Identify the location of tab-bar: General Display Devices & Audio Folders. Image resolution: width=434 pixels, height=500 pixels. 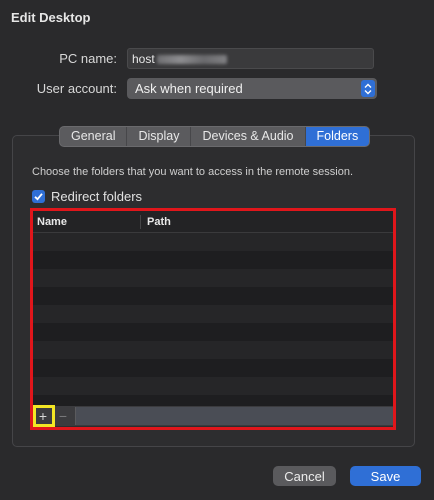
(215, 136).